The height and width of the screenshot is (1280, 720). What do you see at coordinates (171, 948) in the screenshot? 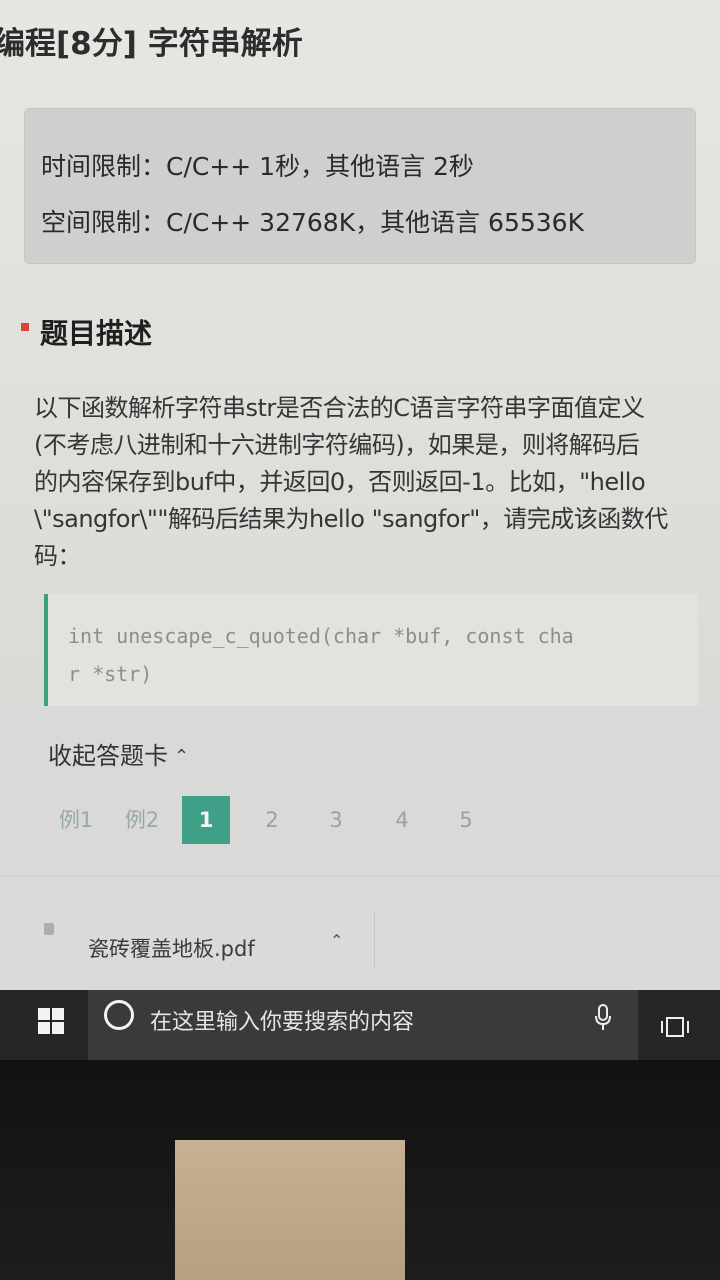
I see `download-file-name: 瓷砖覆盖地板.pdf` at bounding box center [171, 948].